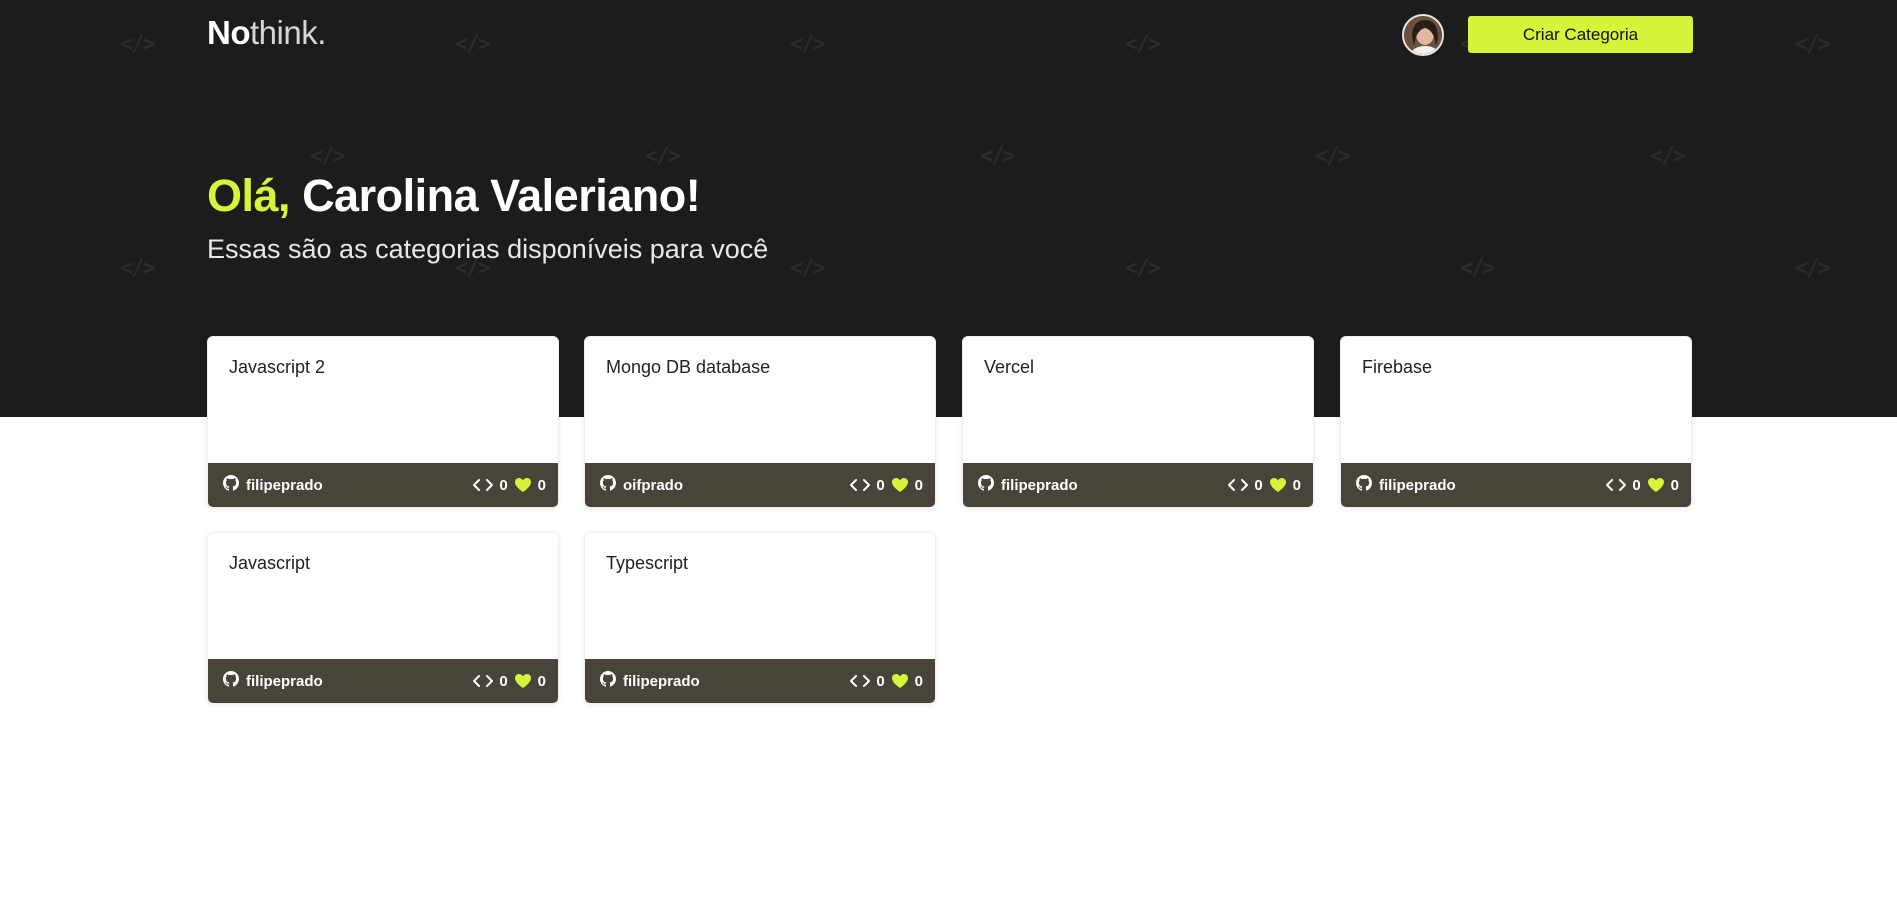  What do you see at coordinates (229, 32) in the screenshot?
I see `logo-main: No` at bounding box center [229, 32].